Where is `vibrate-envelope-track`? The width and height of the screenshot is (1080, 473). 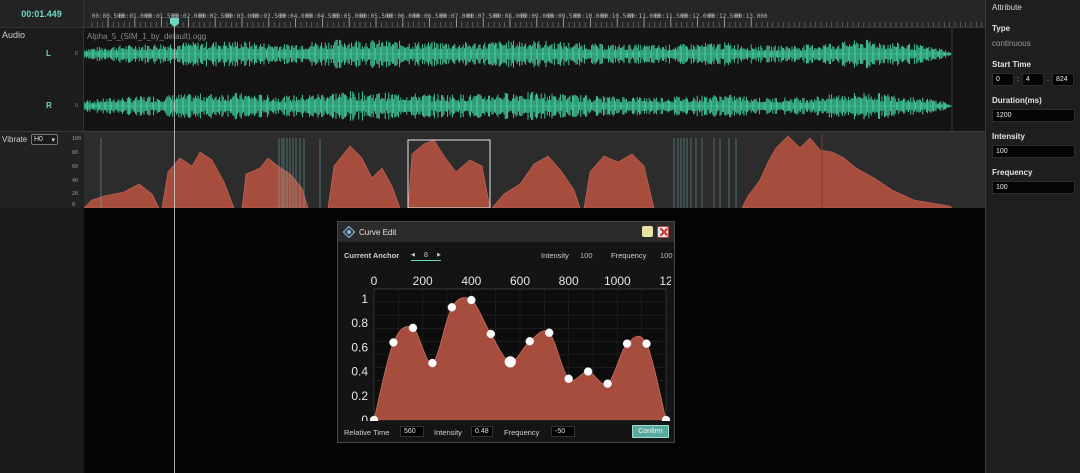
vibrate-envelope-track is located at coordinates (534, 170).